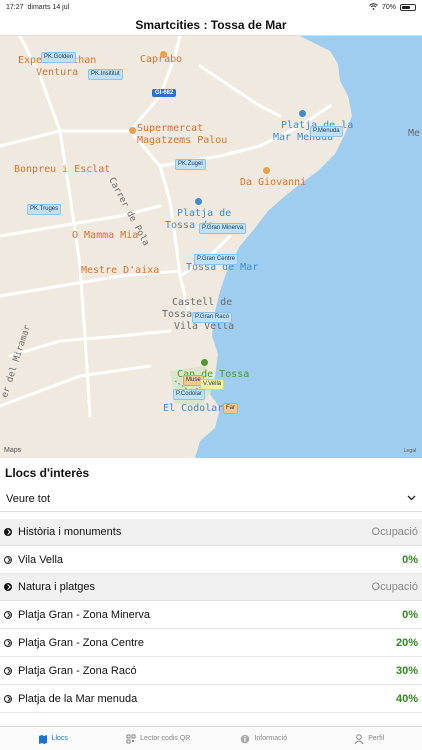  What do you see at coordinates (48, 7) in the screenshot?
I see `status-date: dimarts 14 jul` at bounding box center [48, 7].